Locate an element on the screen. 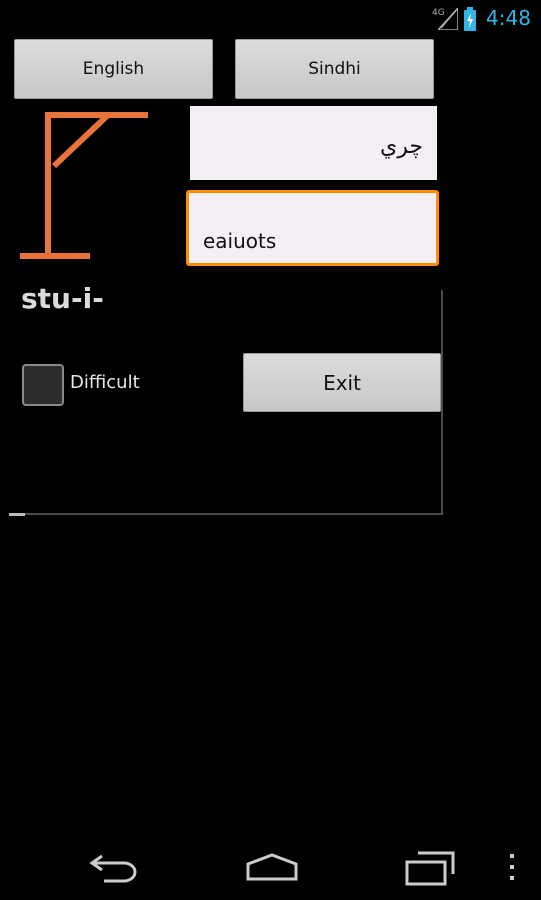  guess-input is located at coordinates (312, 228).